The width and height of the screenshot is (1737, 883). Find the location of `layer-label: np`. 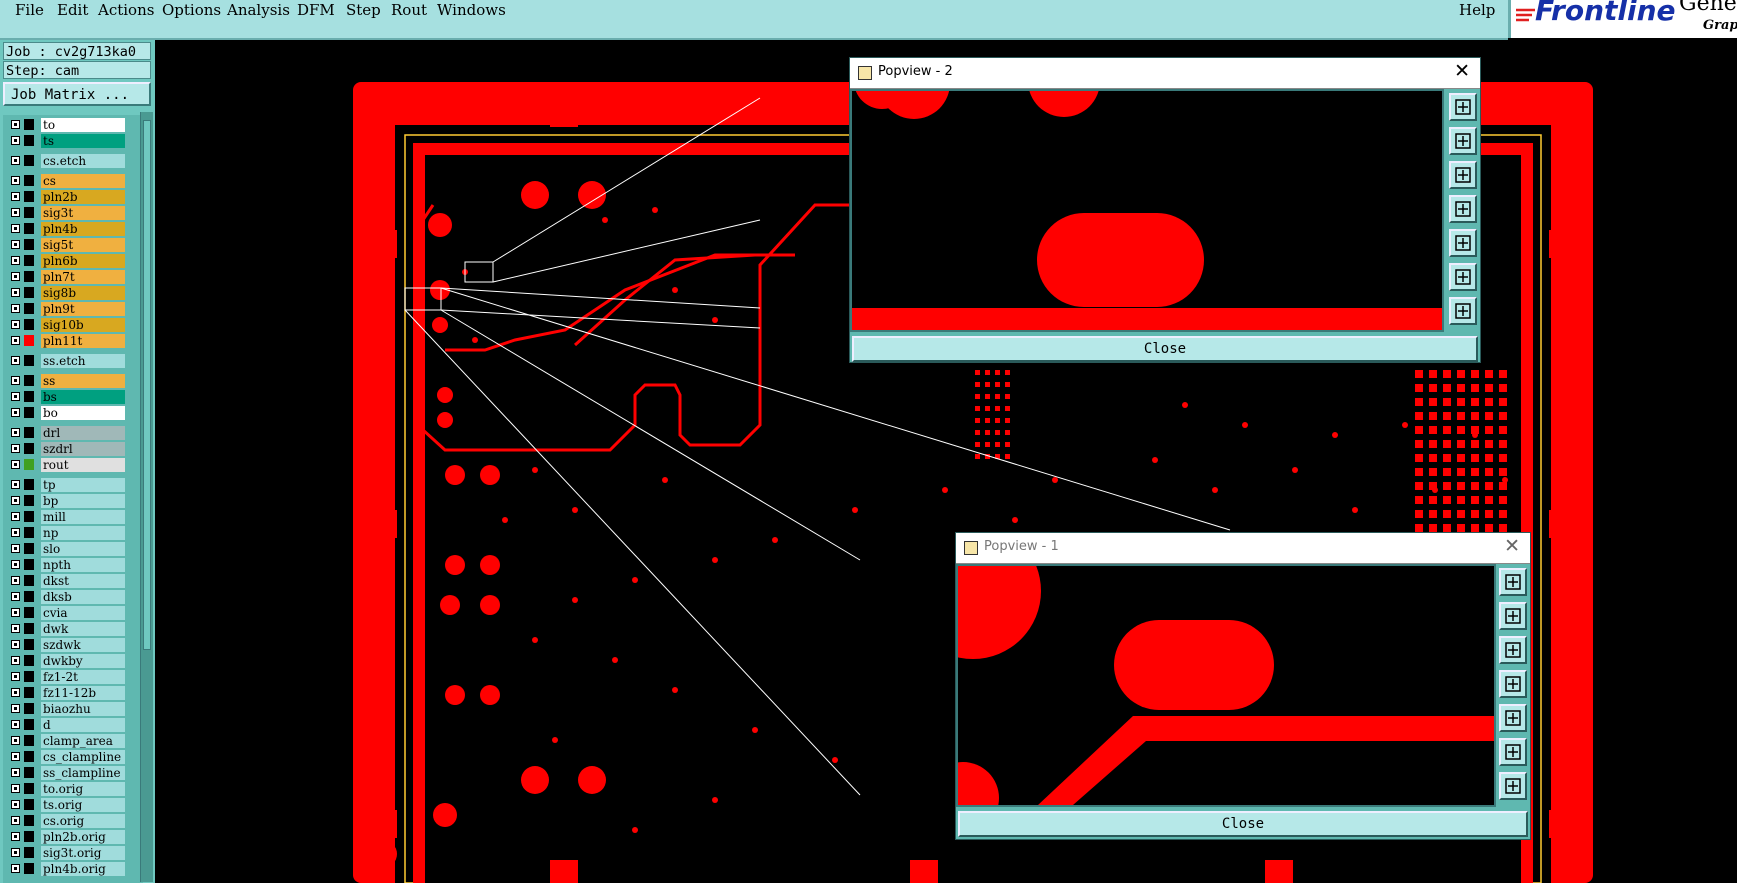

layer-label: np is located at coordinates (83, 533).